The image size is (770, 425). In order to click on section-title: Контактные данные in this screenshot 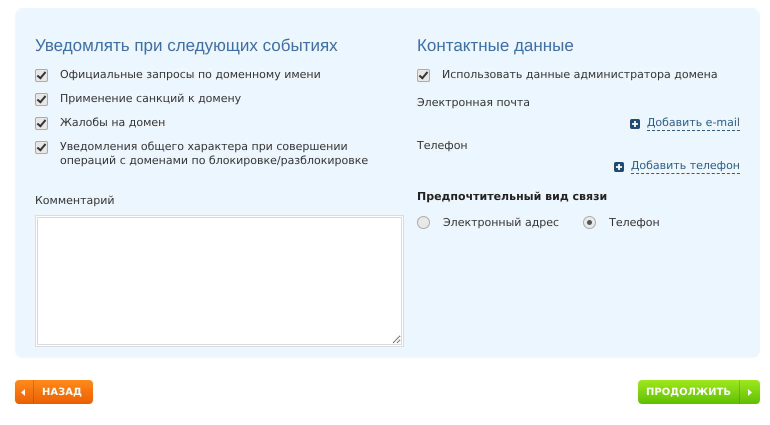, I will do `click(496, 46)`.